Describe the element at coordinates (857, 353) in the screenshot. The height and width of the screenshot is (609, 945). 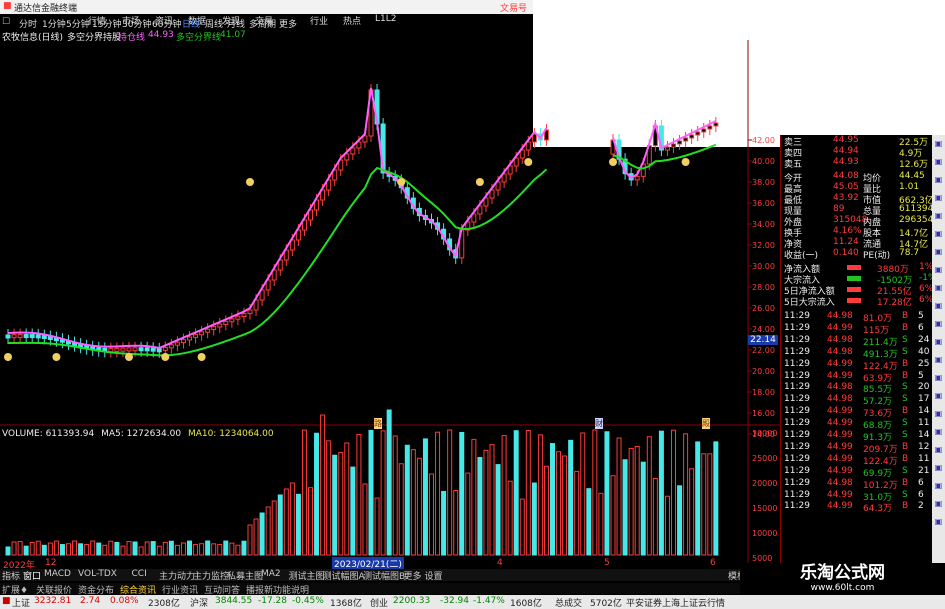
I see `tick-row: 11:29 44.98 491.3万 S 40` at that location.